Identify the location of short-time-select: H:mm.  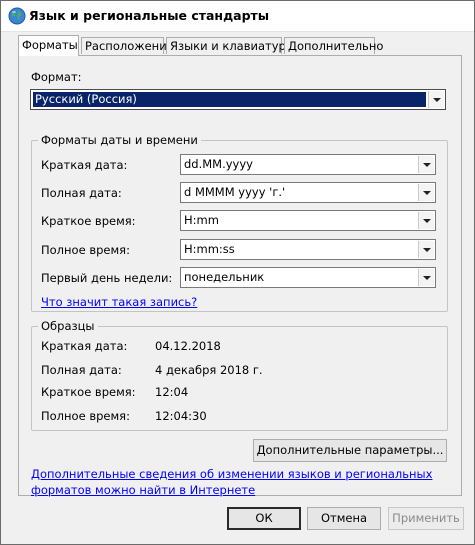
(308, 220).